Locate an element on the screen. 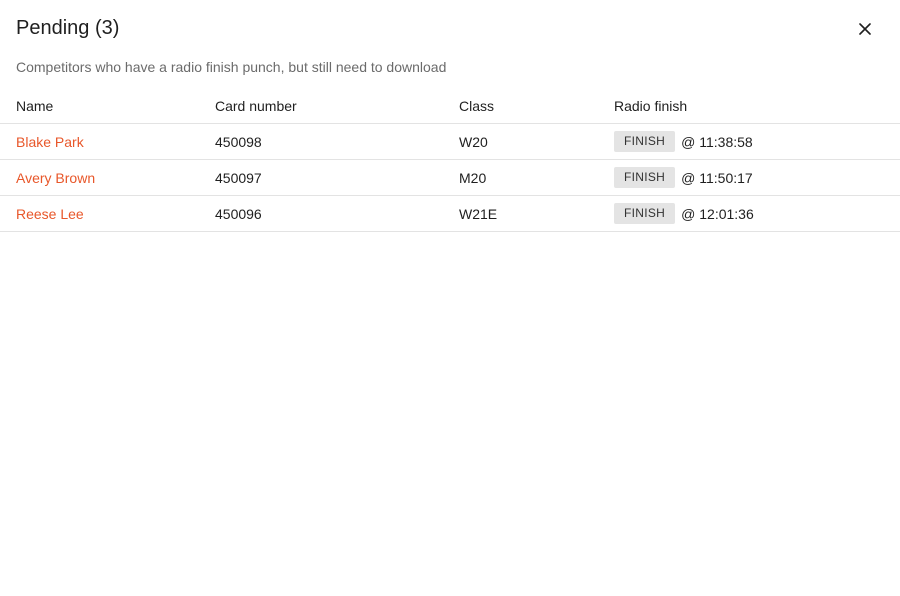  card-number-cell: 450098 is located at coordinates (337, 141).